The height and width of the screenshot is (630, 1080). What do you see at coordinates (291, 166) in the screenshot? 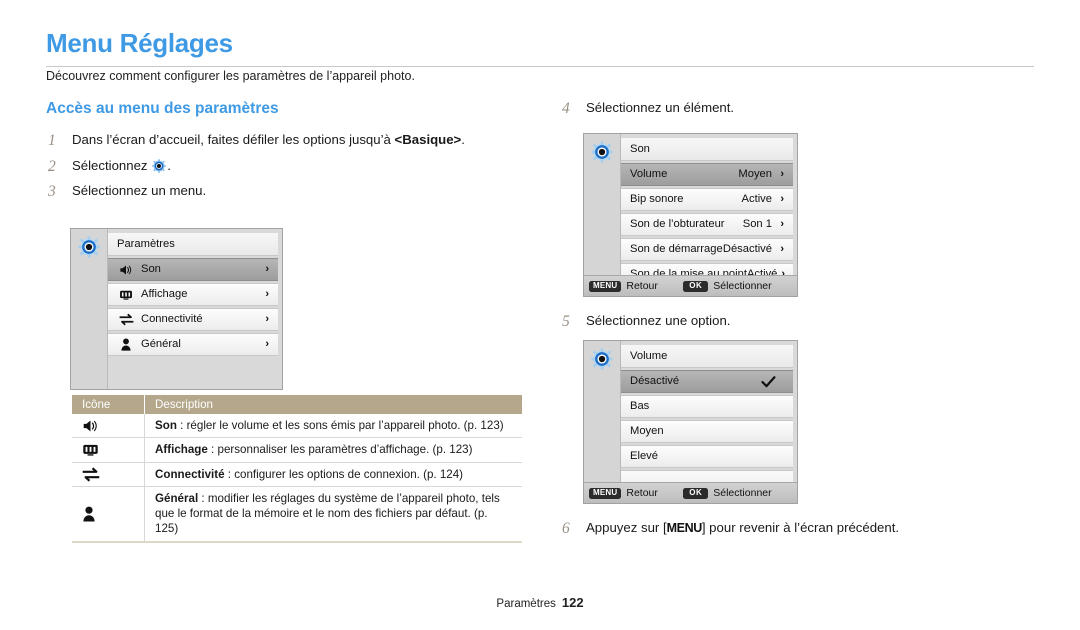
I see `step-2: 2 Sélectionnez .` at bounding box center [291, 166].